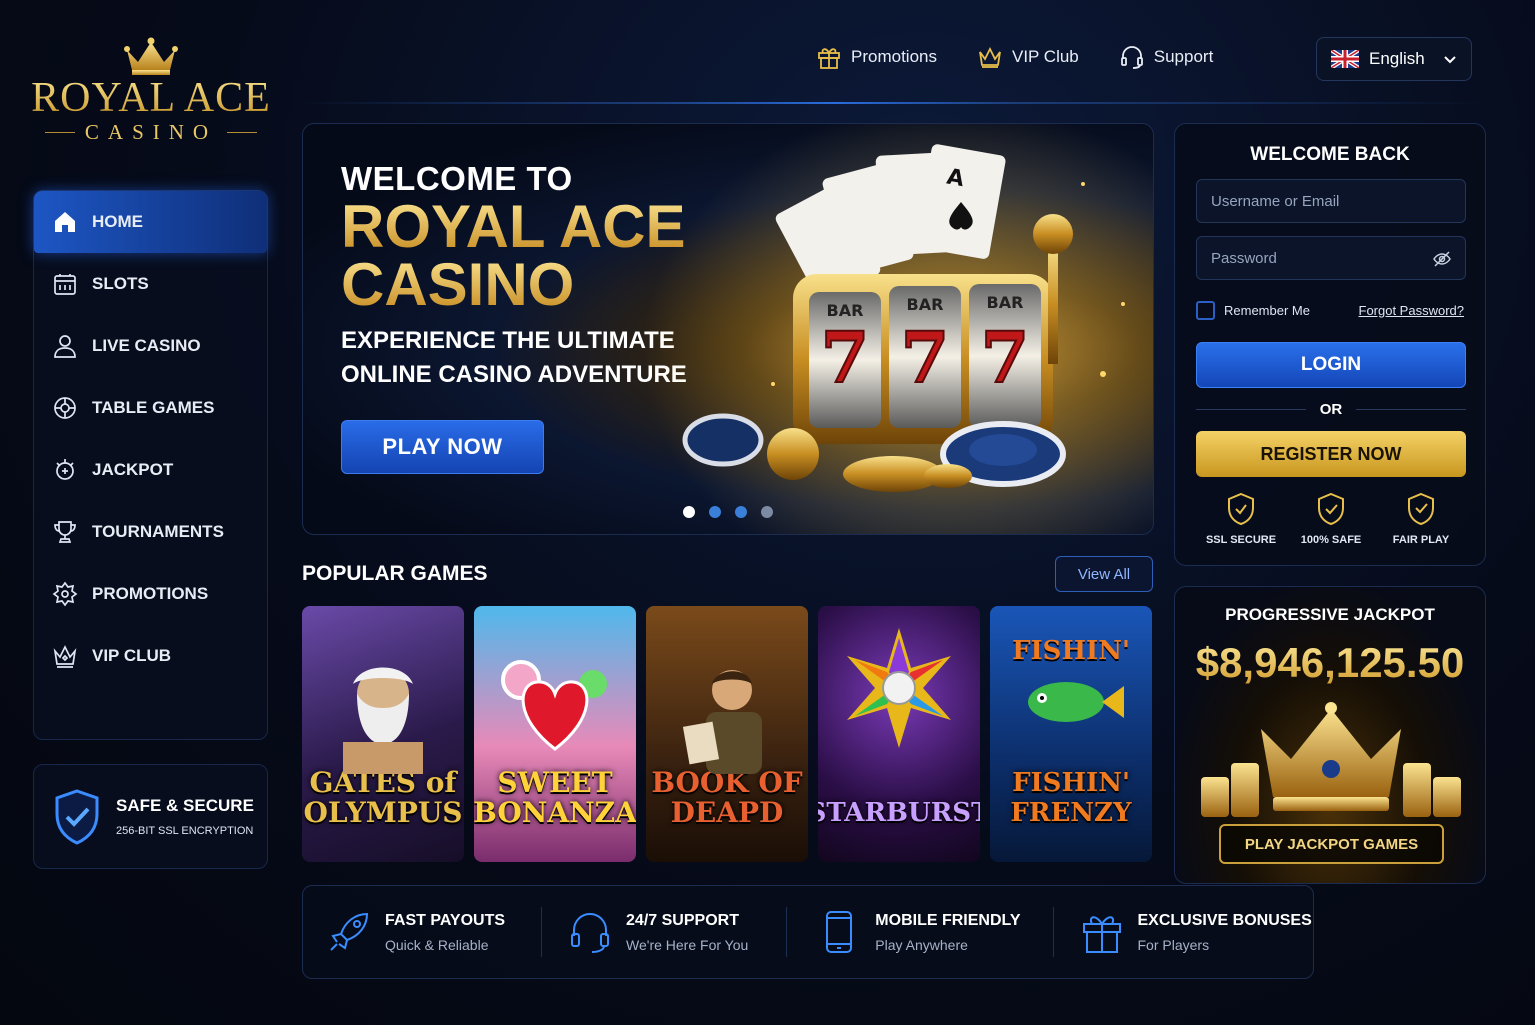 This screenshot has width=1535, height=1025. I want to click on trust-badges: SSL SECURE 100% SAFE FAIR PLAY, so click(1331, 519).